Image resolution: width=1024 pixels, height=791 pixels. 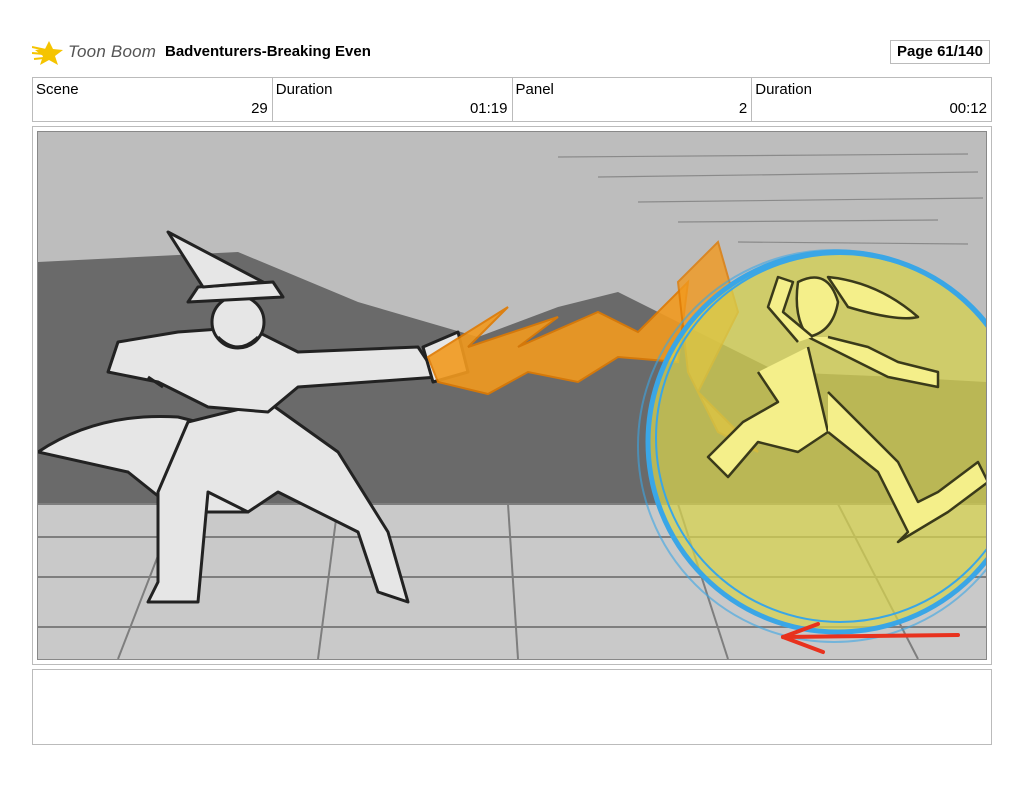 What do you see at coordinates (304, 89) in the screenshot?
I see `scene-duration-label: Duration` at bounding box center [304, 89].